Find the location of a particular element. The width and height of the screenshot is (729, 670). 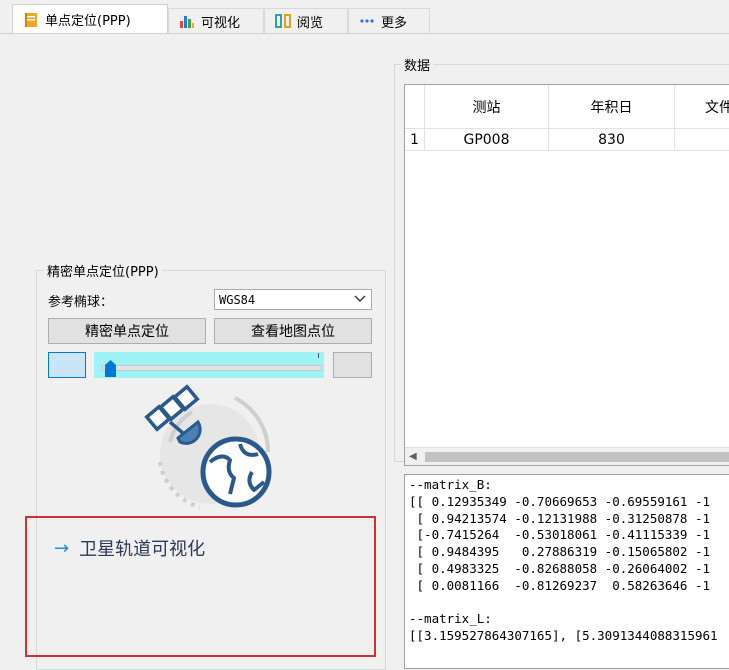

tab-reading: 阅览 is located at coordinates (306, 20).